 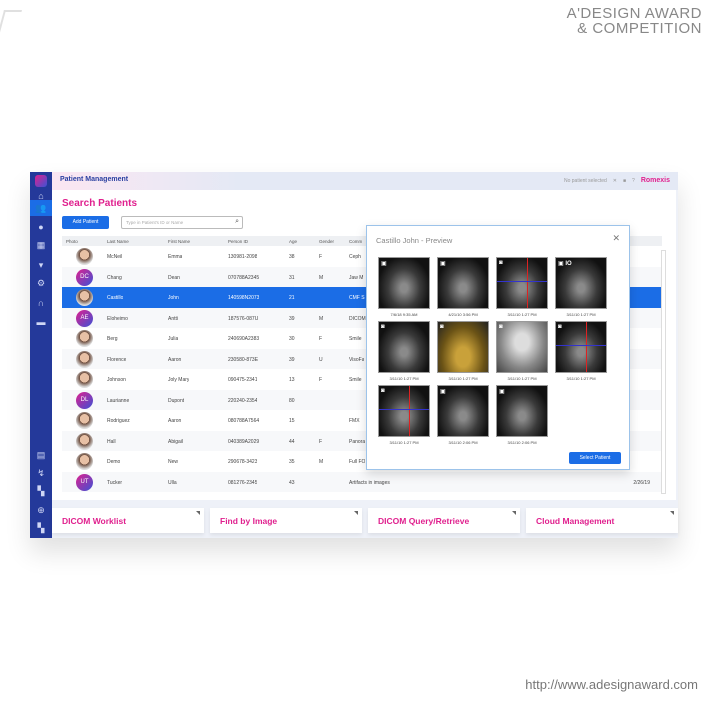 What do you see at coordinates (369, 482) in the screenshot?
I see `cell-comment: Artifacts in images` at bounding box center [369, 482].